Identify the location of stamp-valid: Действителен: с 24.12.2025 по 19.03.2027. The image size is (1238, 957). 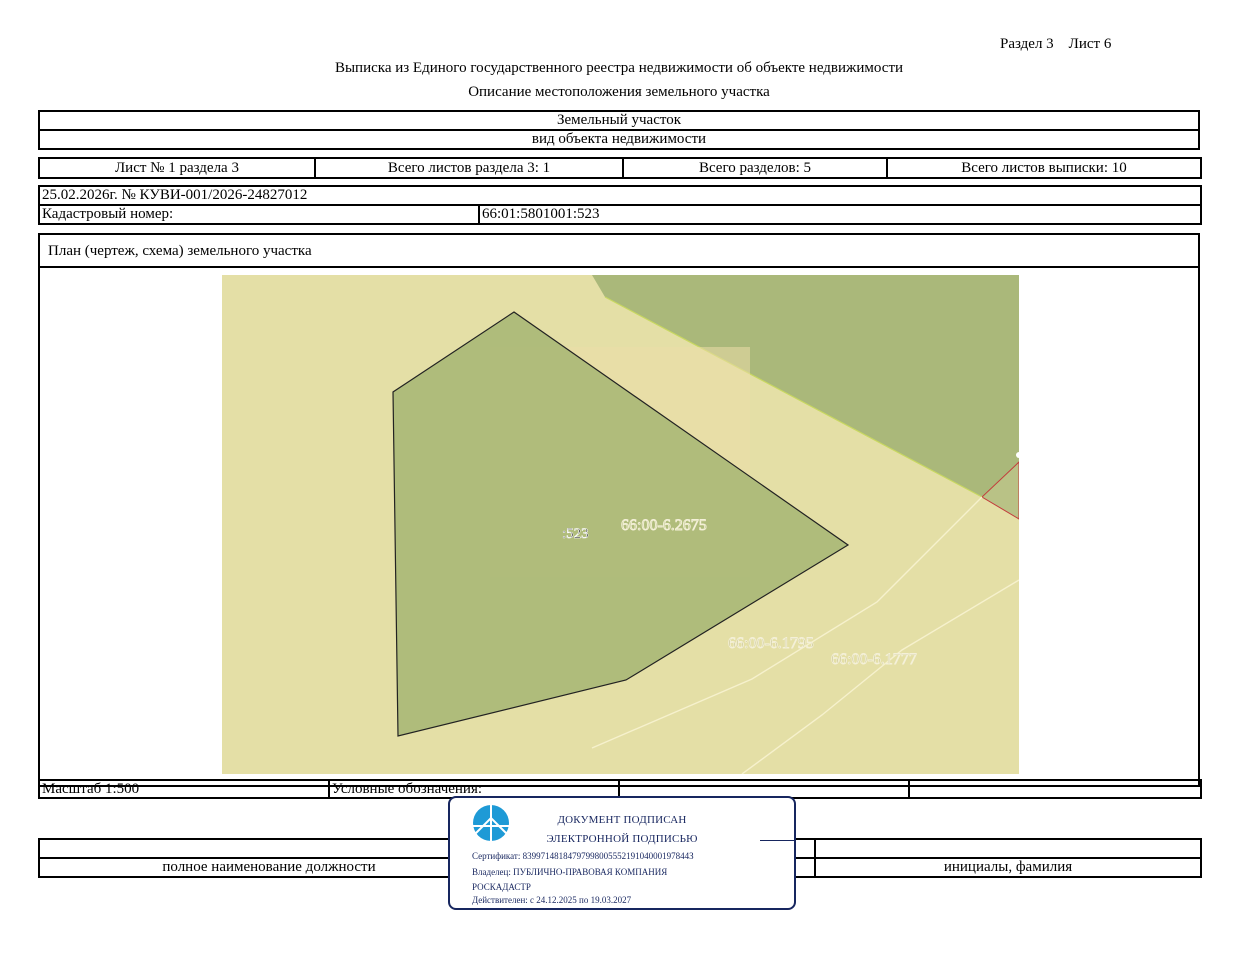
(552, 900).